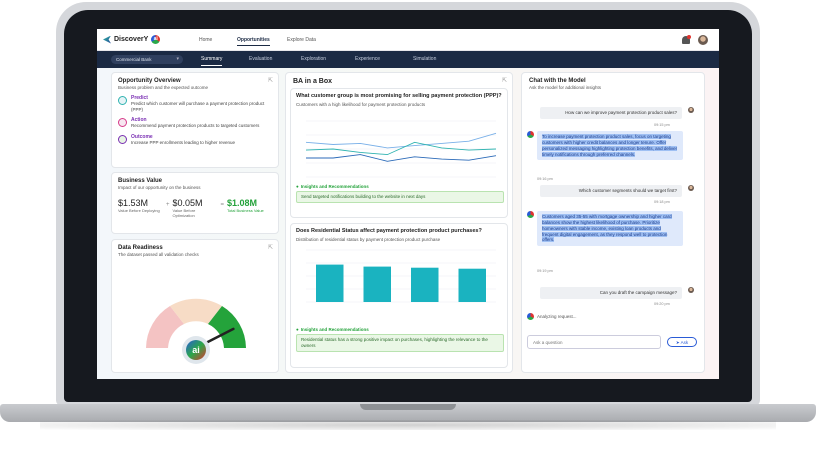  I want to click on tab-experience: Experience, so click(367, 59).